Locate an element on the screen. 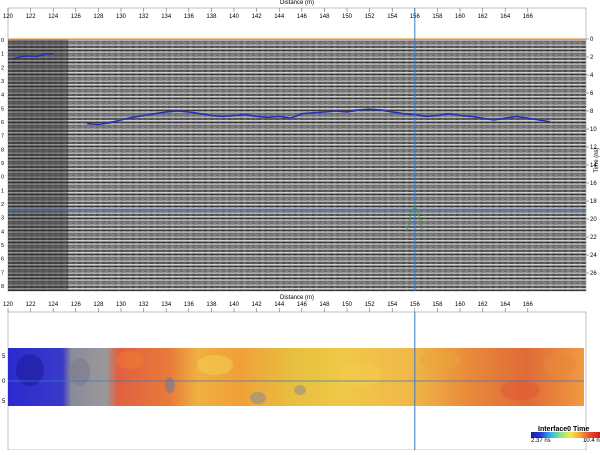  right-tick-label: 24 is located at coordinates (593, 256).